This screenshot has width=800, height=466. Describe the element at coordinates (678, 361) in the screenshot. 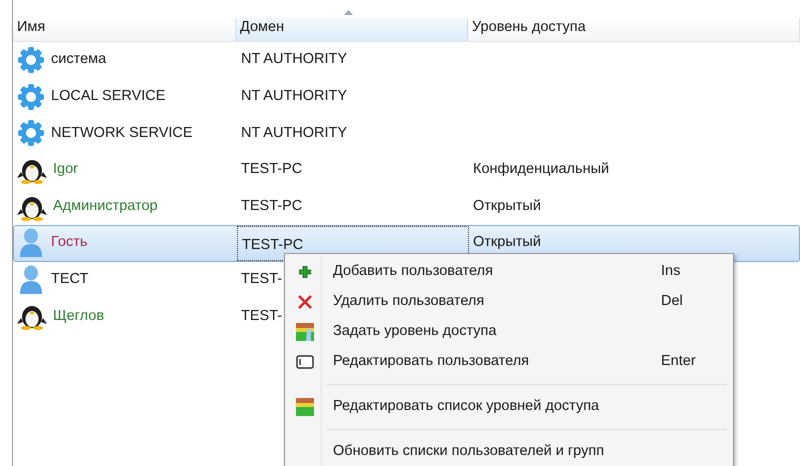

I see `shortcut-label: Enter` at that location.